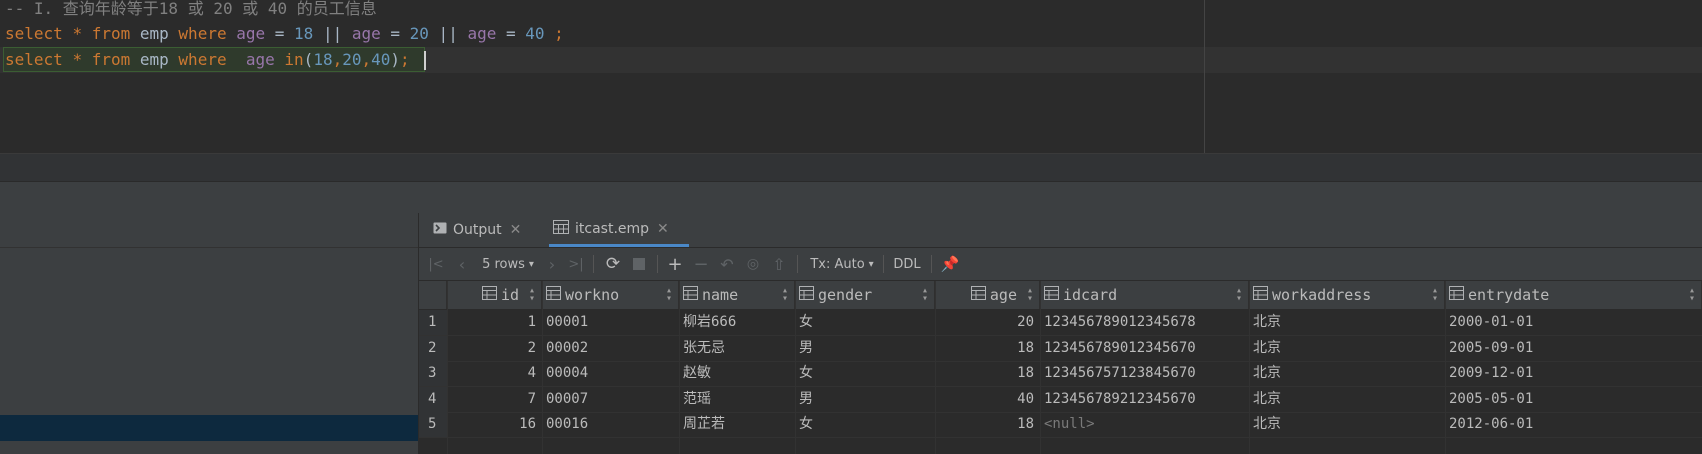  Describe the element at coordinates (639, 264) in the screenshot. I see `stop-icon` at that location.